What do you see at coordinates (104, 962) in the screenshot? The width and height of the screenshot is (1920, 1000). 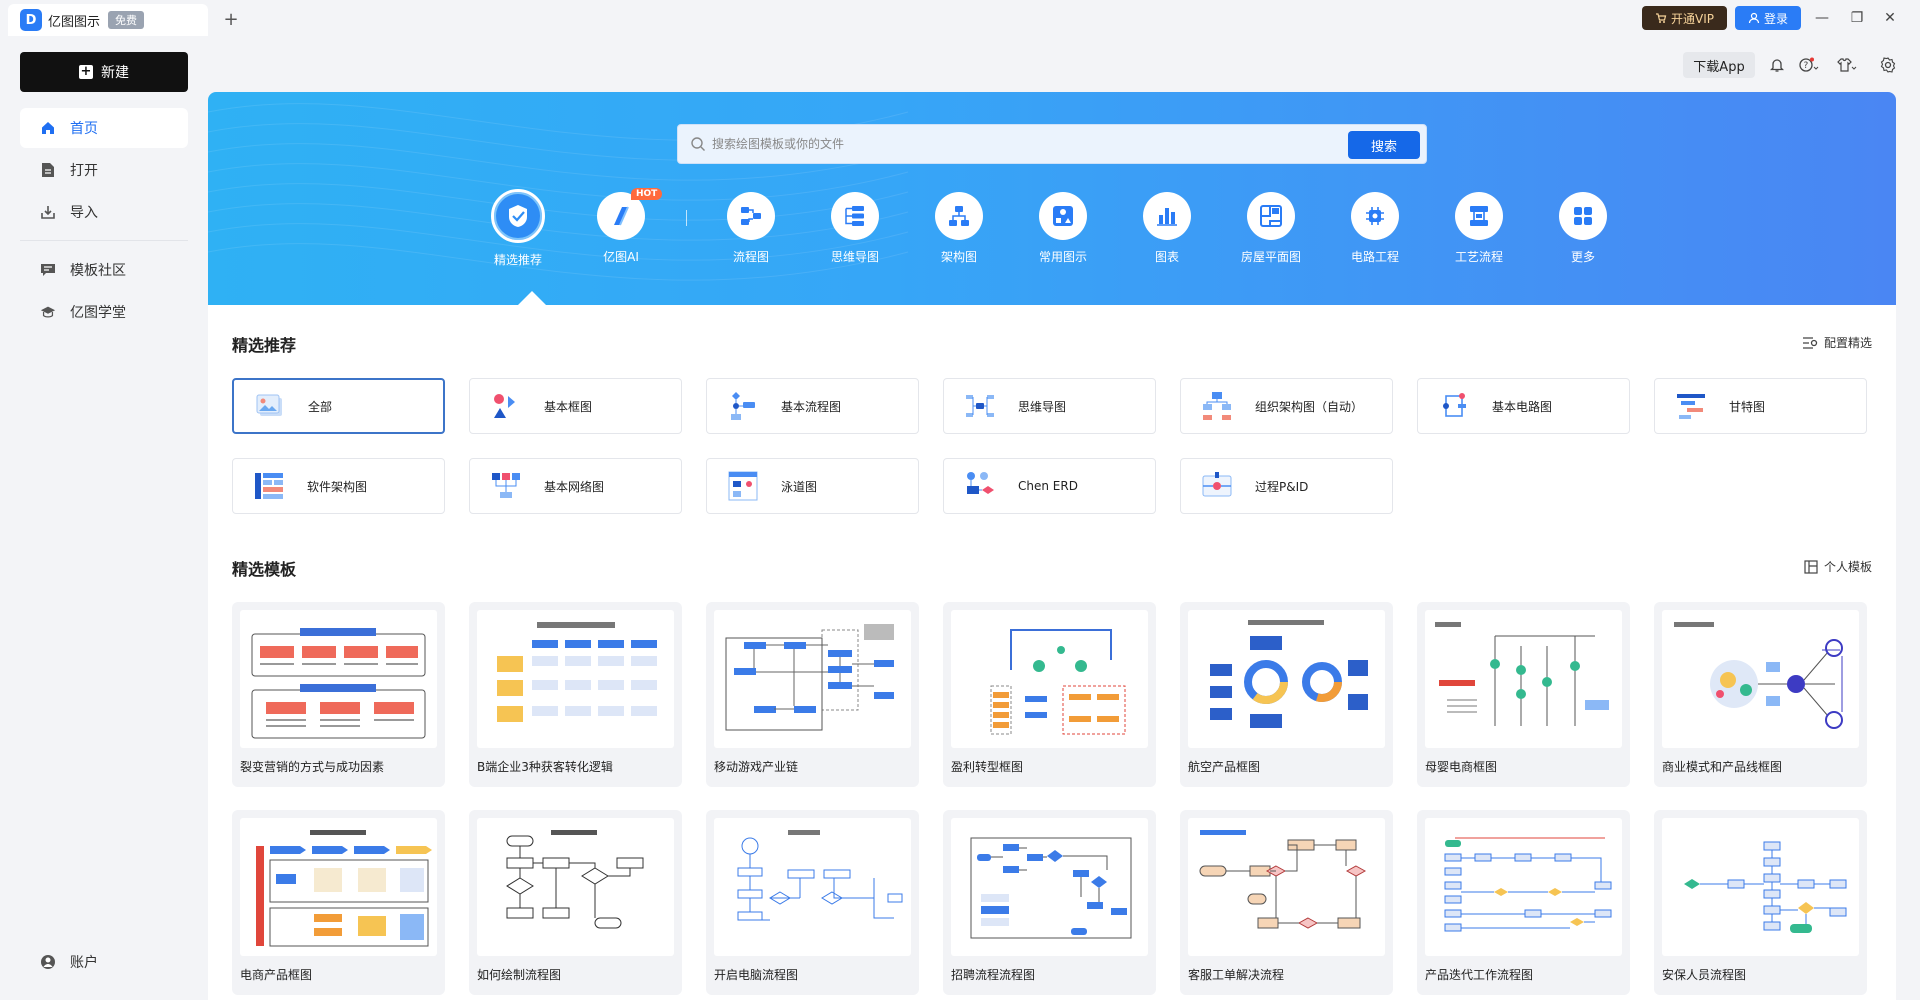 I see `sidebar-item-account: 账户` at bounding box center [104, 962].